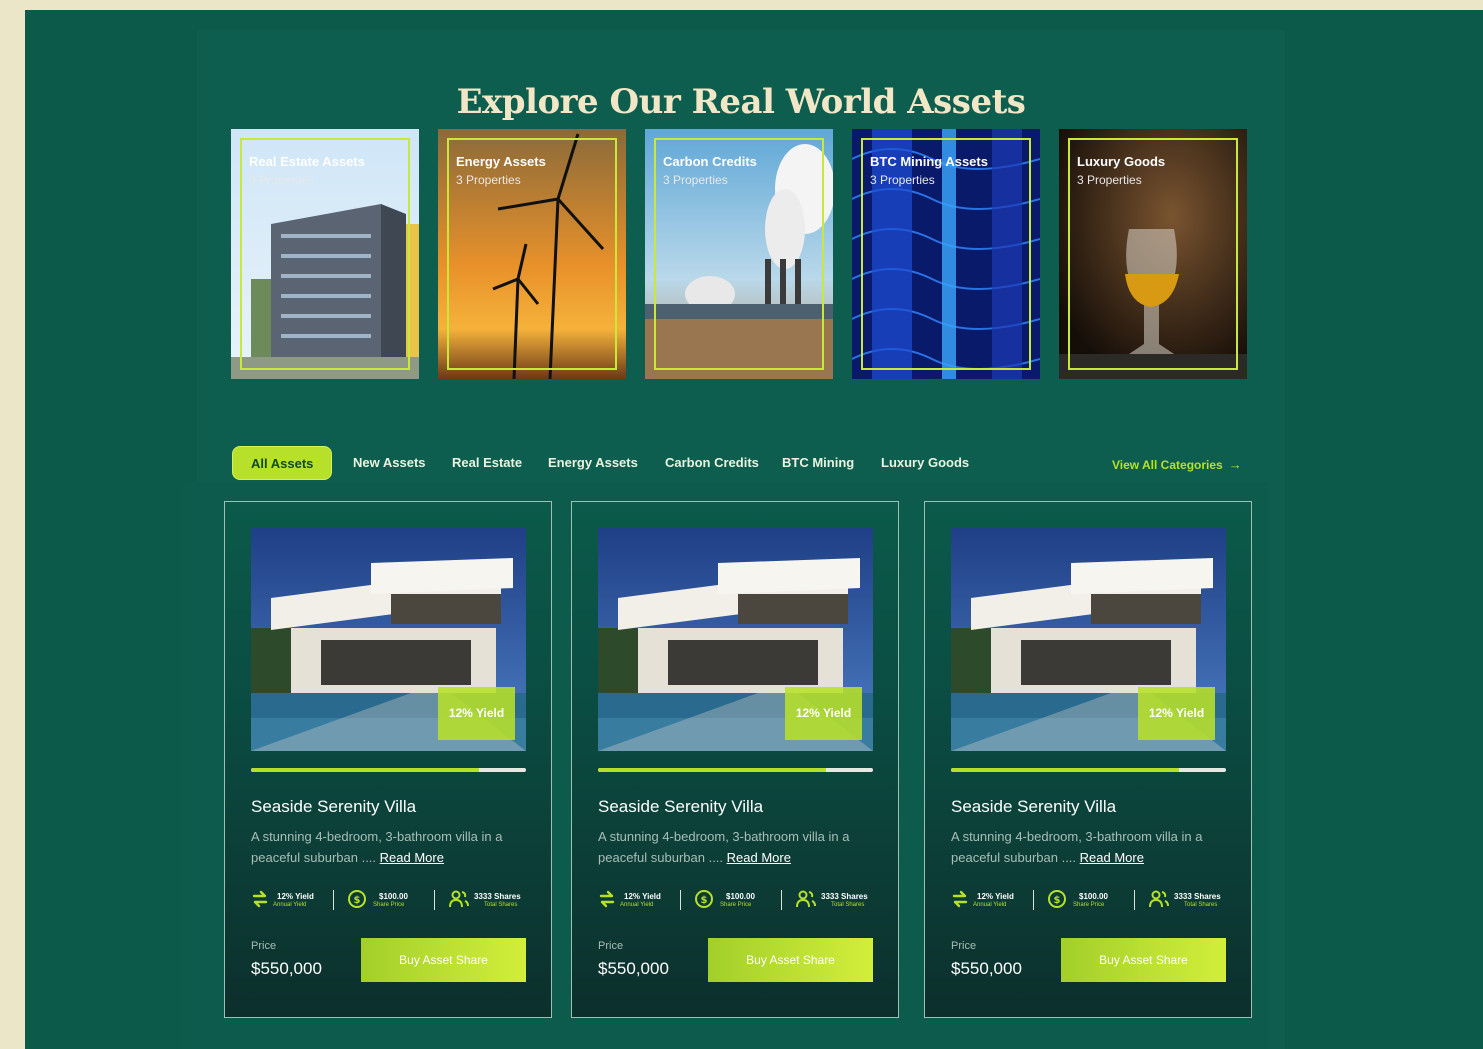 This screenshot has width=1483, height=1049. Describe the element at coordinates (325, 254) in the screenshot. I see `category-tile-real-estate: Real Estate Assets 3 Properties` at that location.